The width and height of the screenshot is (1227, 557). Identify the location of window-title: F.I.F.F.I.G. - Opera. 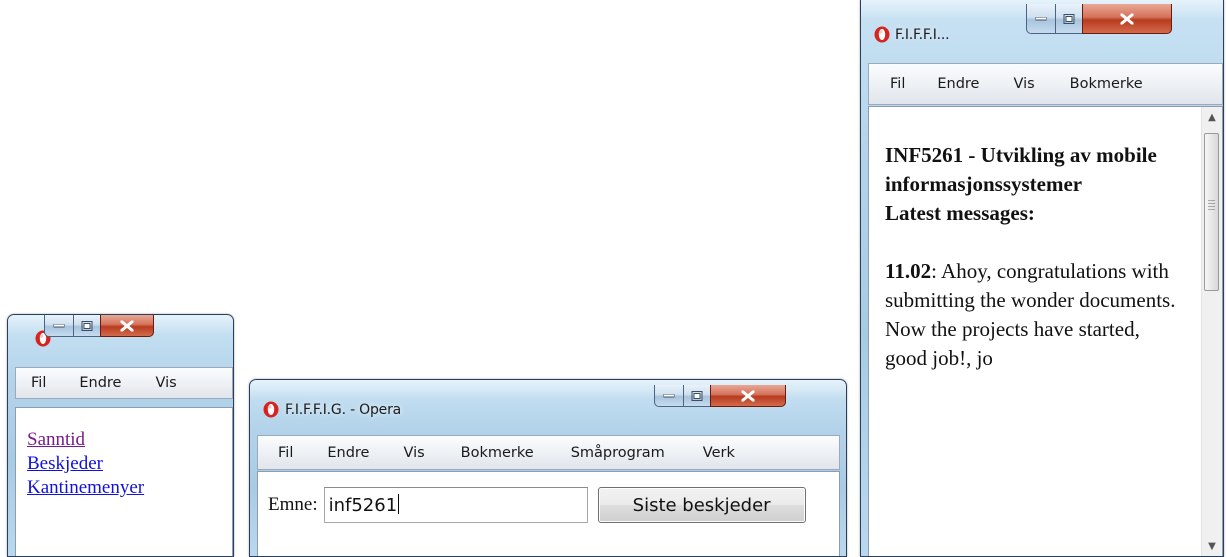
(343, 410).